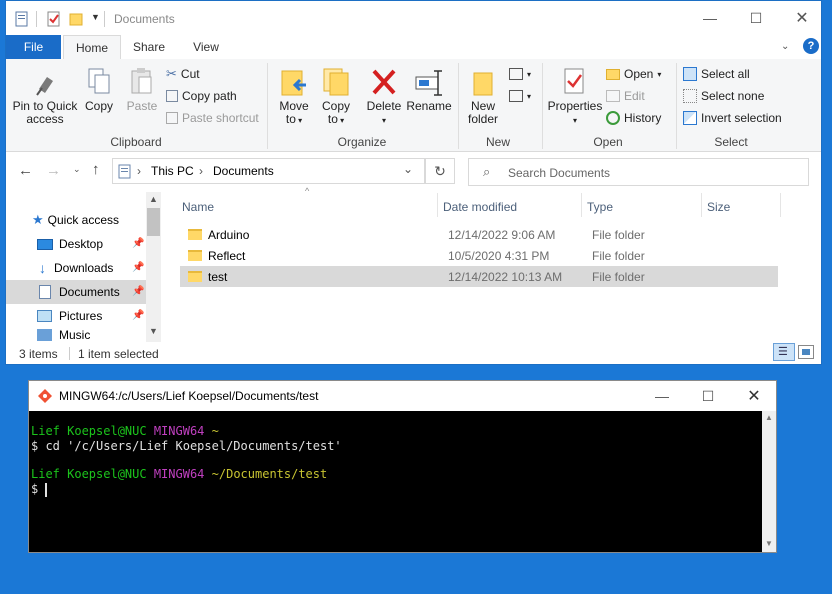 The image size is (832, 594). I want to click on documents-small-icon, so click(124, 171).